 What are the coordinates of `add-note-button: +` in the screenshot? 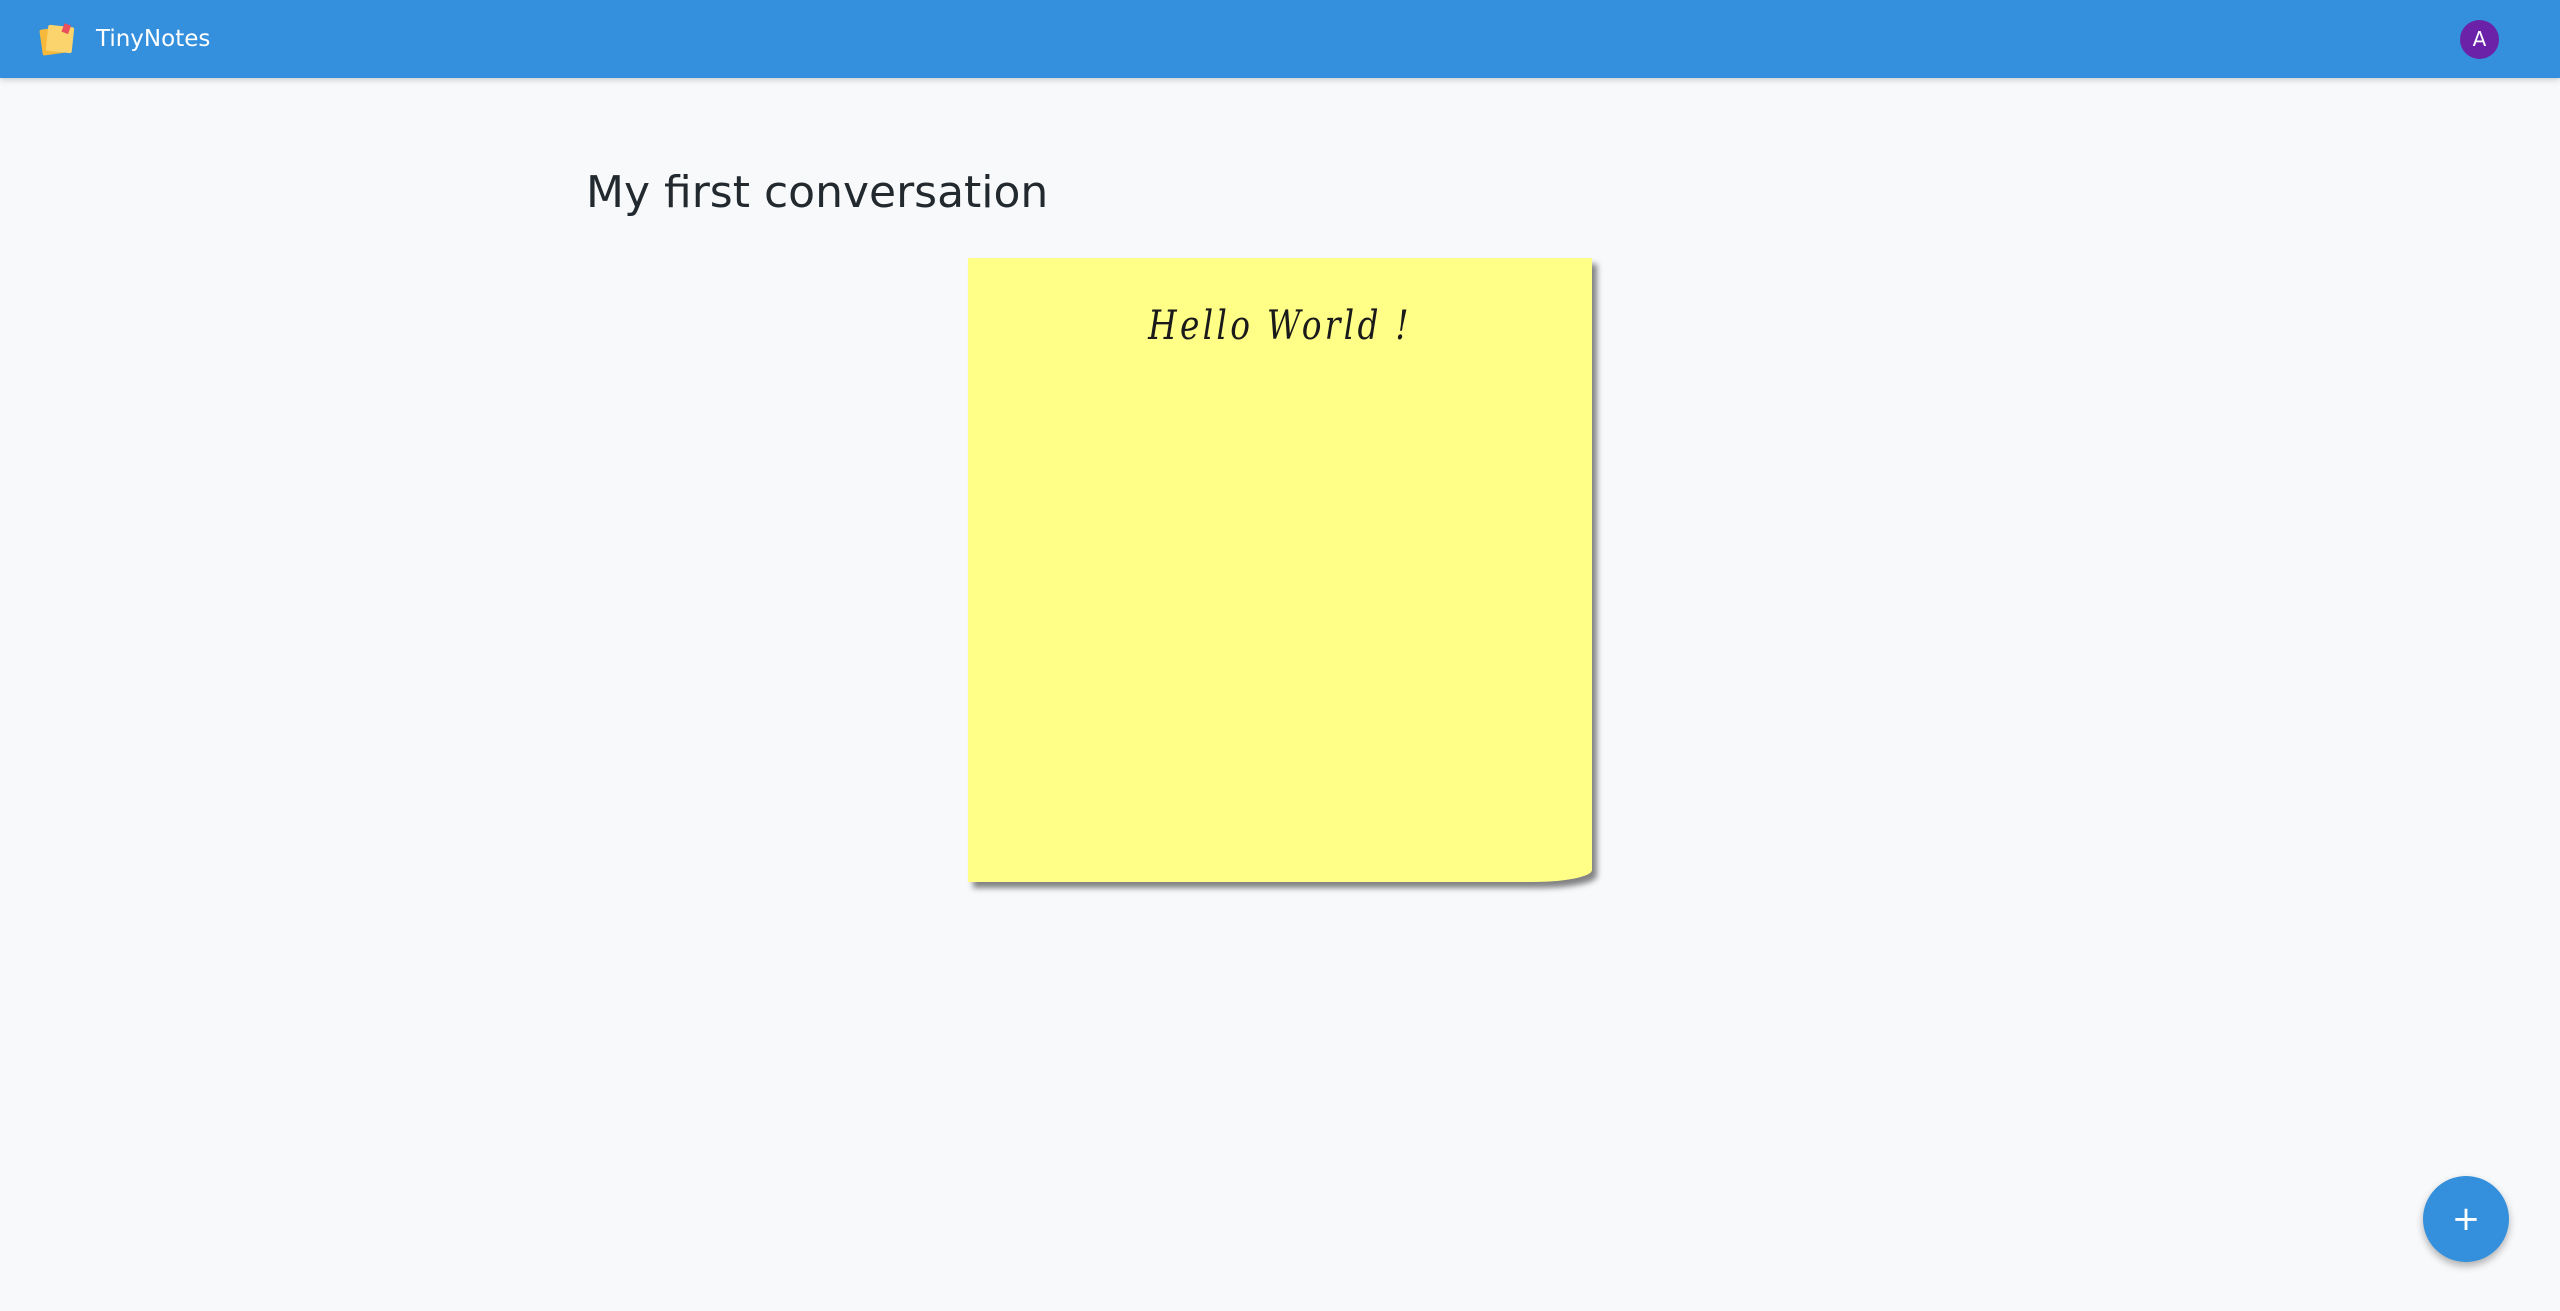 It's located at (2466, 1219).